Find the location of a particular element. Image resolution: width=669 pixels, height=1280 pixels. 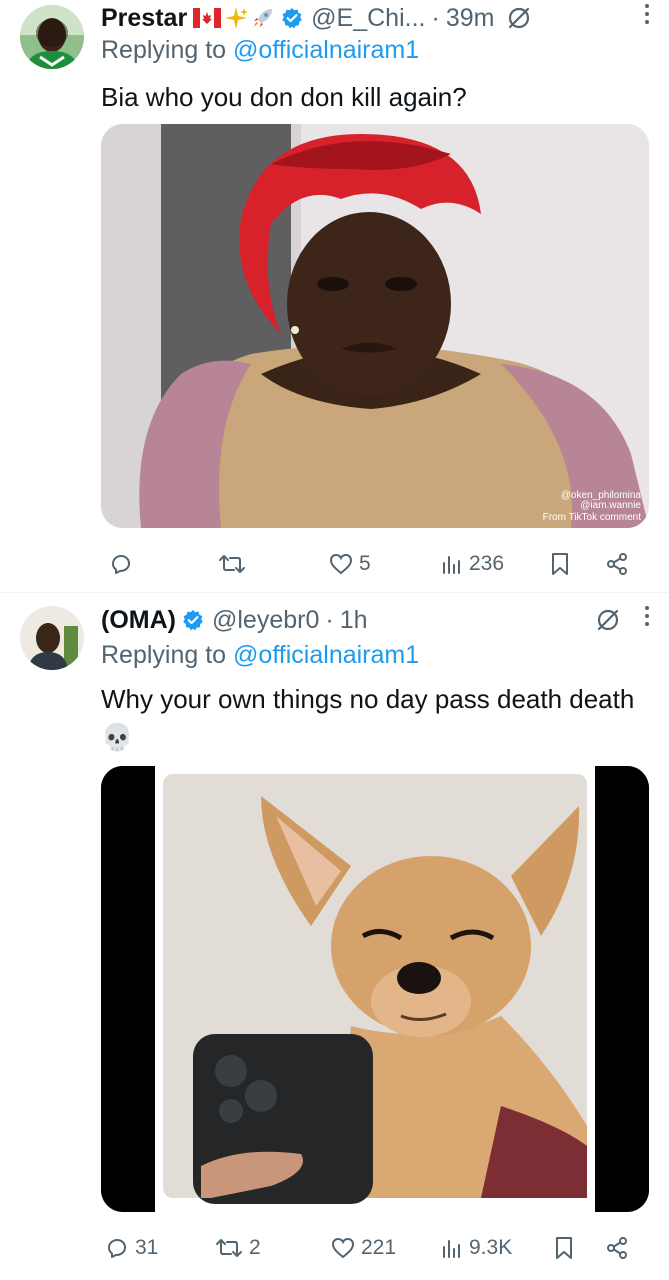

tweet-header: Prestar @E_Chi... · 39m is located at coordinates (375, 18).